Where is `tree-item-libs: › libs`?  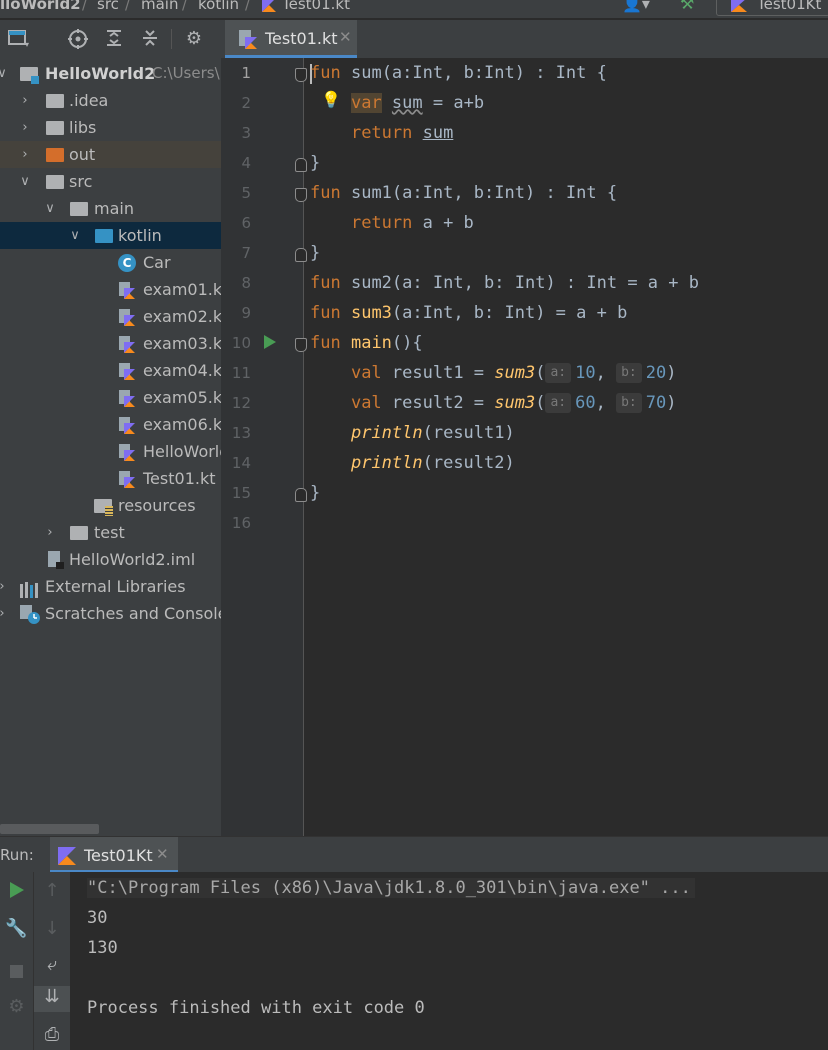 tree-item-libs: › libs is located at coordinates (110, 127).